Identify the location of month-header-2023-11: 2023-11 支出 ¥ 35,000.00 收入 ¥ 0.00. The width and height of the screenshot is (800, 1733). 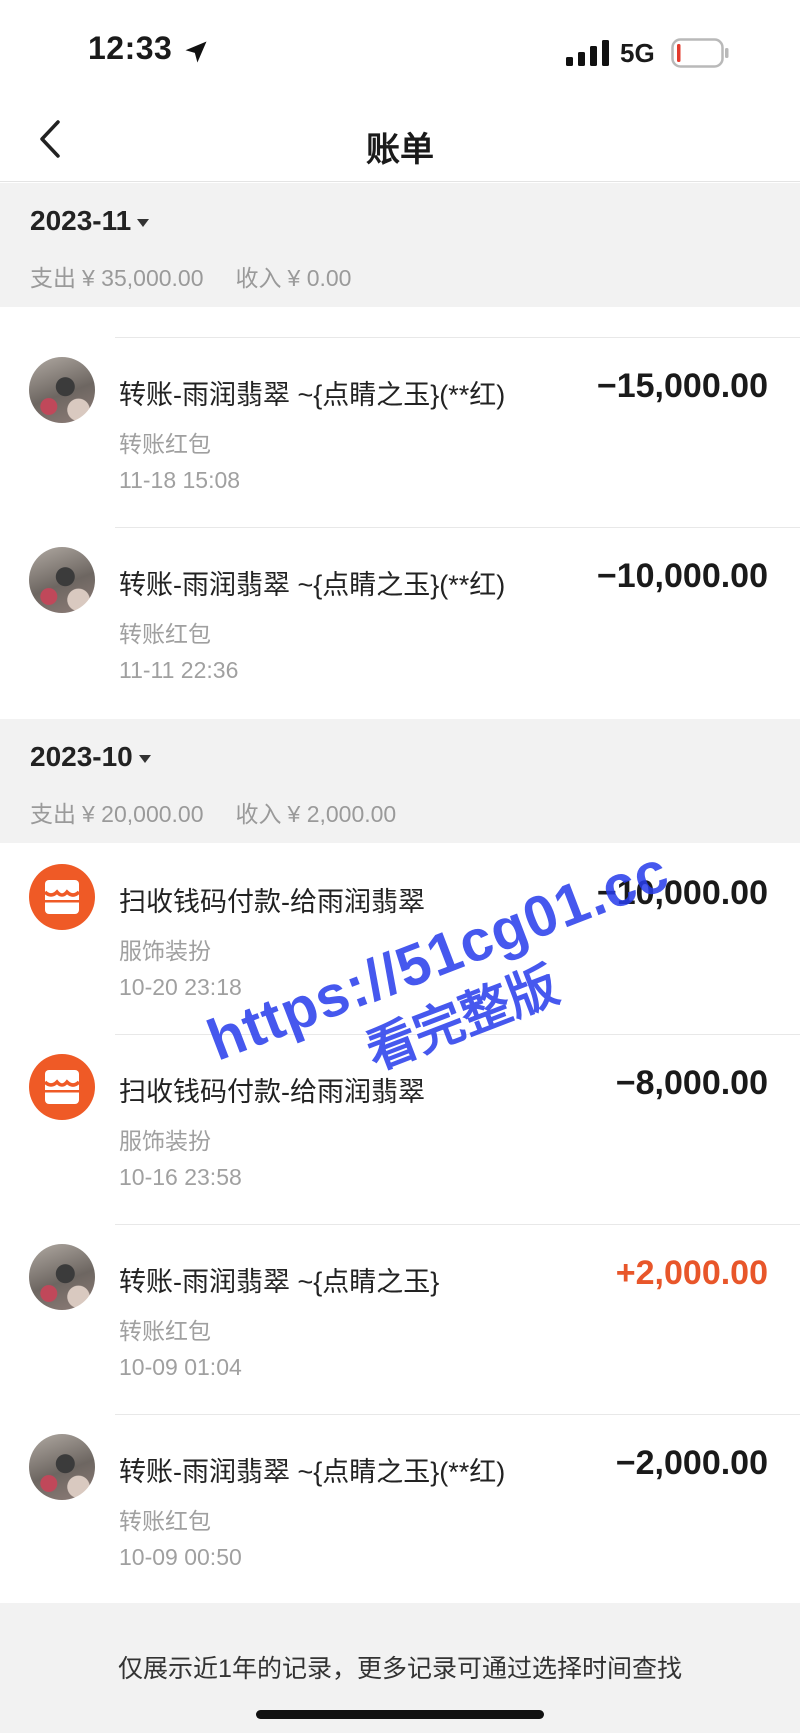
(400, 245).